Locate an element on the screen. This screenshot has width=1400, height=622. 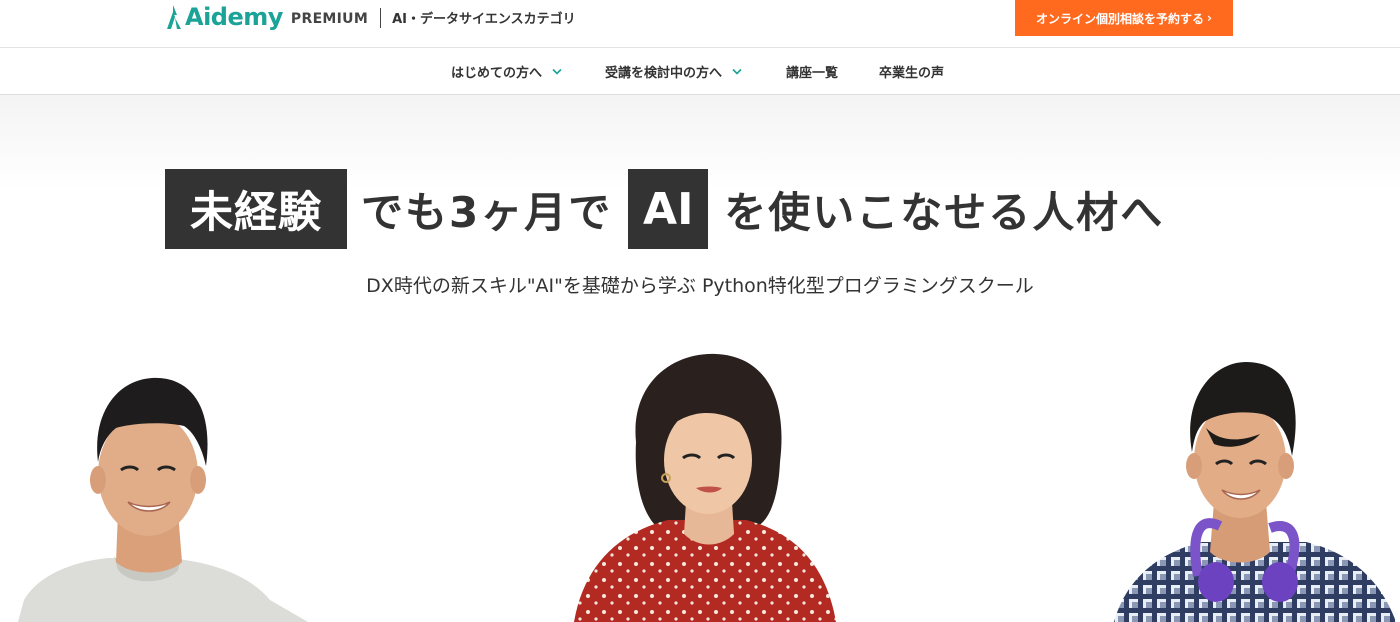
logo-divider is located at coordinates (381, 18).